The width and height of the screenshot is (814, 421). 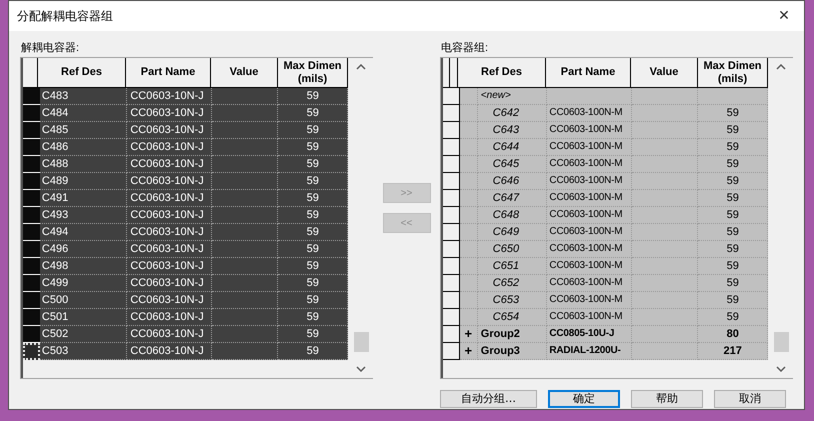 I want to click on table-cell: C483, so click(x=84, y=96).